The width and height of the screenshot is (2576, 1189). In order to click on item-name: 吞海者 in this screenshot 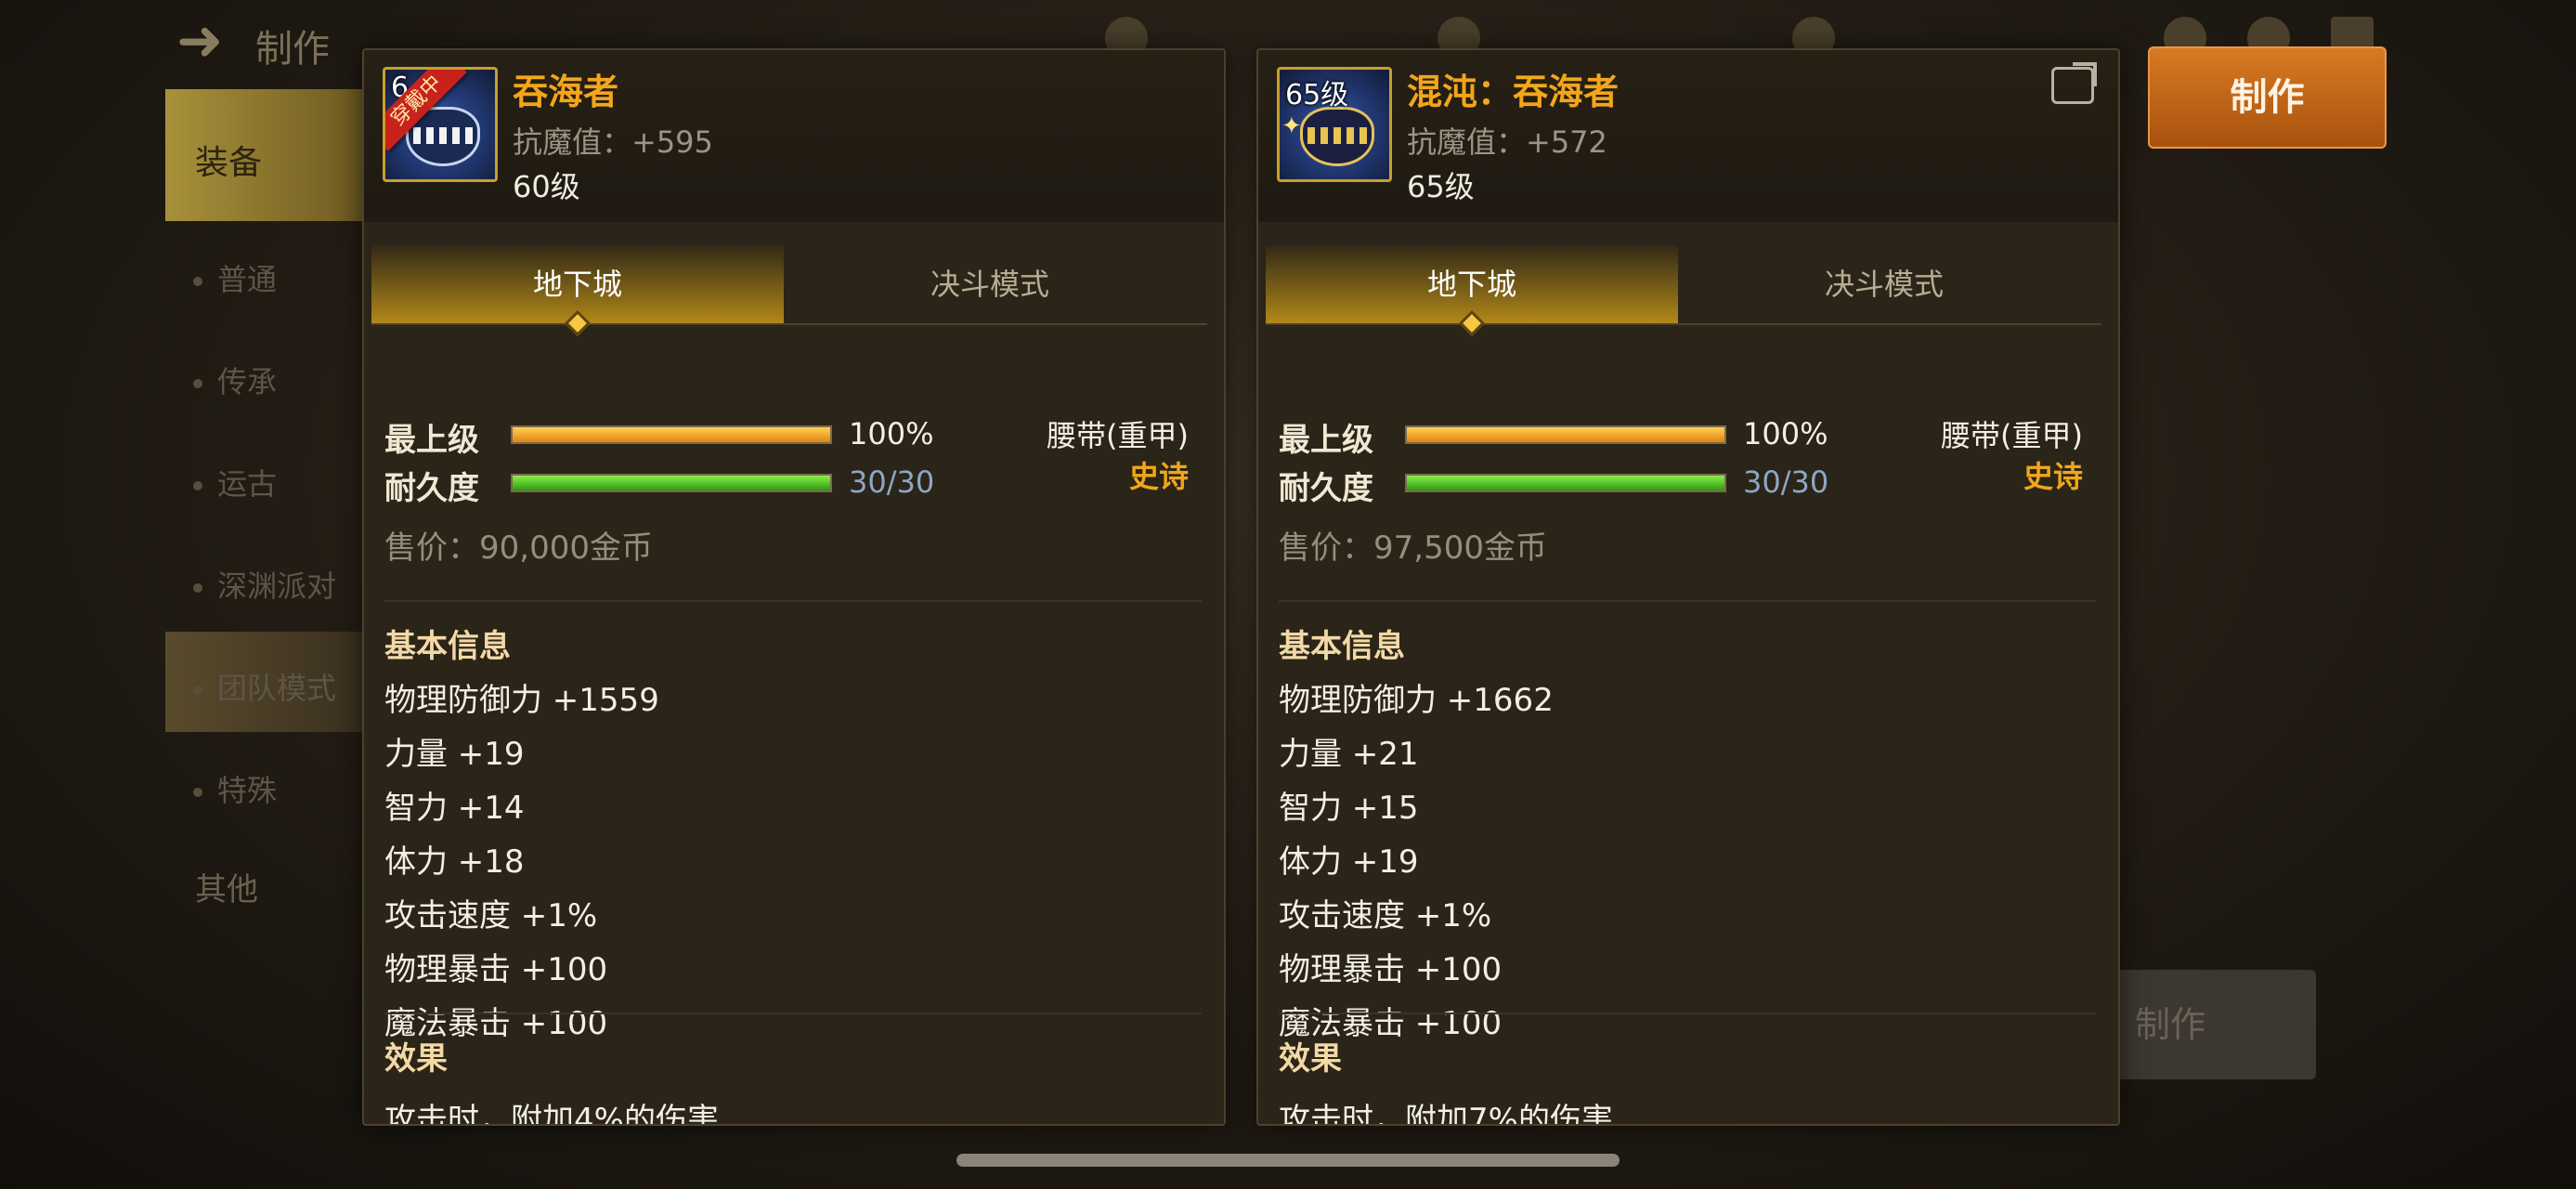, I will do `click(566, 92)`.